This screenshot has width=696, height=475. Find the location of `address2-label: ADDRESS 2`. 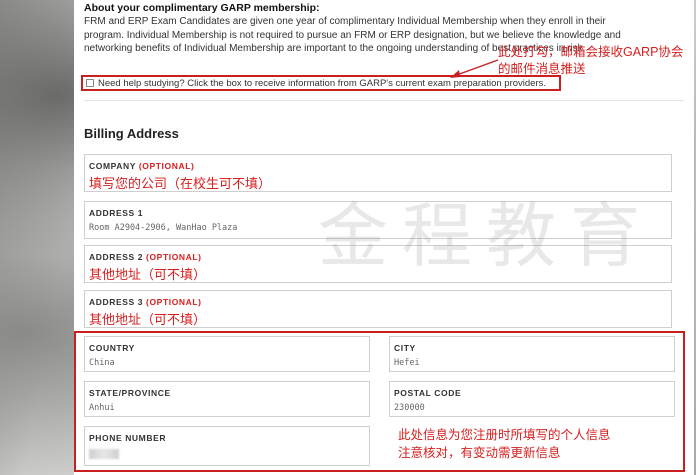

address2-label: ADDRESS 2 is located at coordinates (116, 257).